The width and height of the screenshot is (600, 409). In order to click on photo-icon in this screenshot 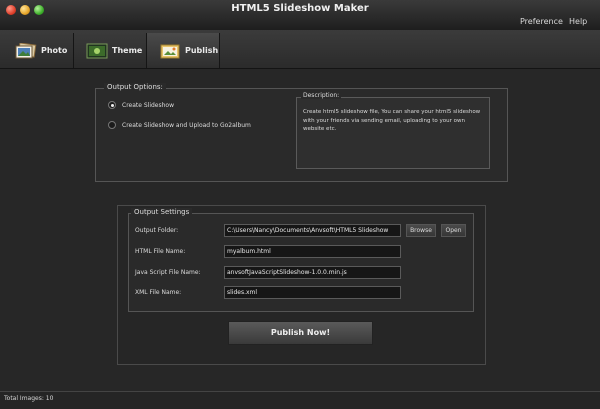, I will do `click(26, 50)`.